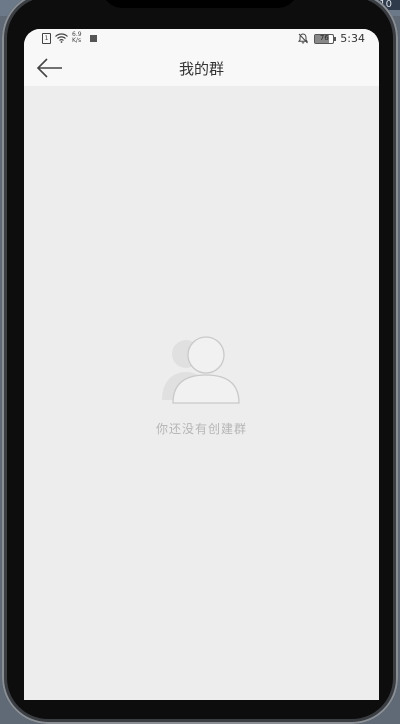 The width and height of the screenshot is (400, 724). I want to click on title-bar: 我的群, so click(201, 67).